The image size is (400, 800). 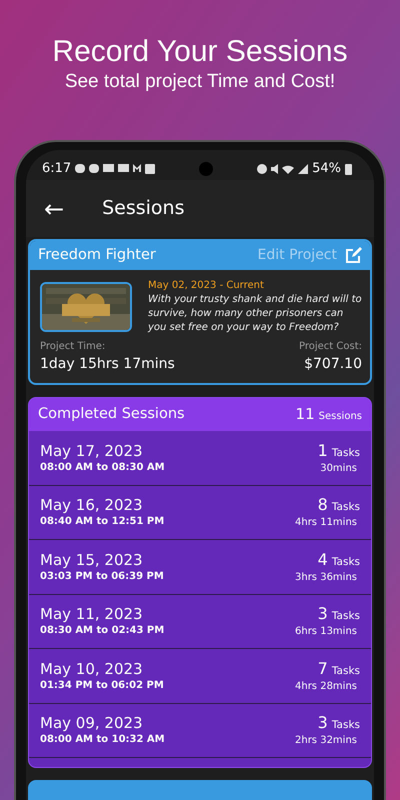 I want to click on session-duration: 30mins, so click(x=338, y=468).